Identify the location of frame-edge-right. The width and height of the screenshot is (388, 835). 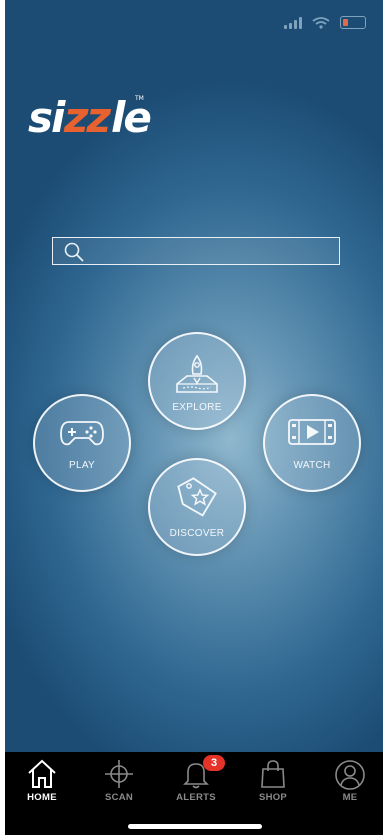
(385, 417).